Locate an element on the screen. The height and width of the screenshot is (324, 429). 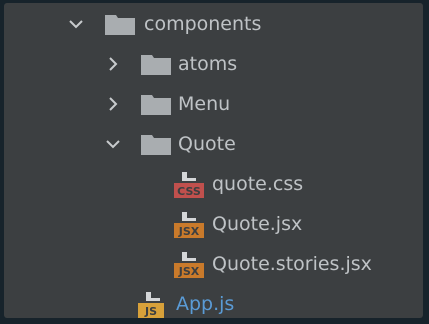
tree-label-app-js: App.js is located at coordinates (205, 304).